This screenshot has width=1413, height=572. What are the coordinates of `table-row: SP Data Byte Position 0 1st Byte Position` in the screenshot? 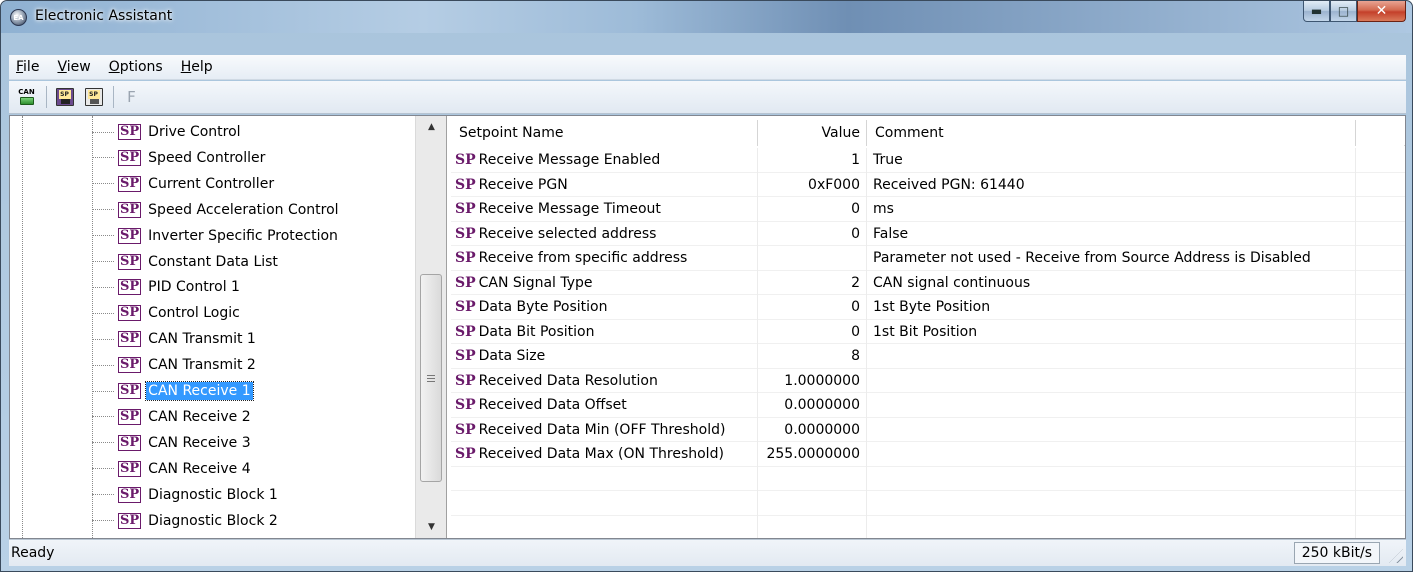 It's located at (928, 307).